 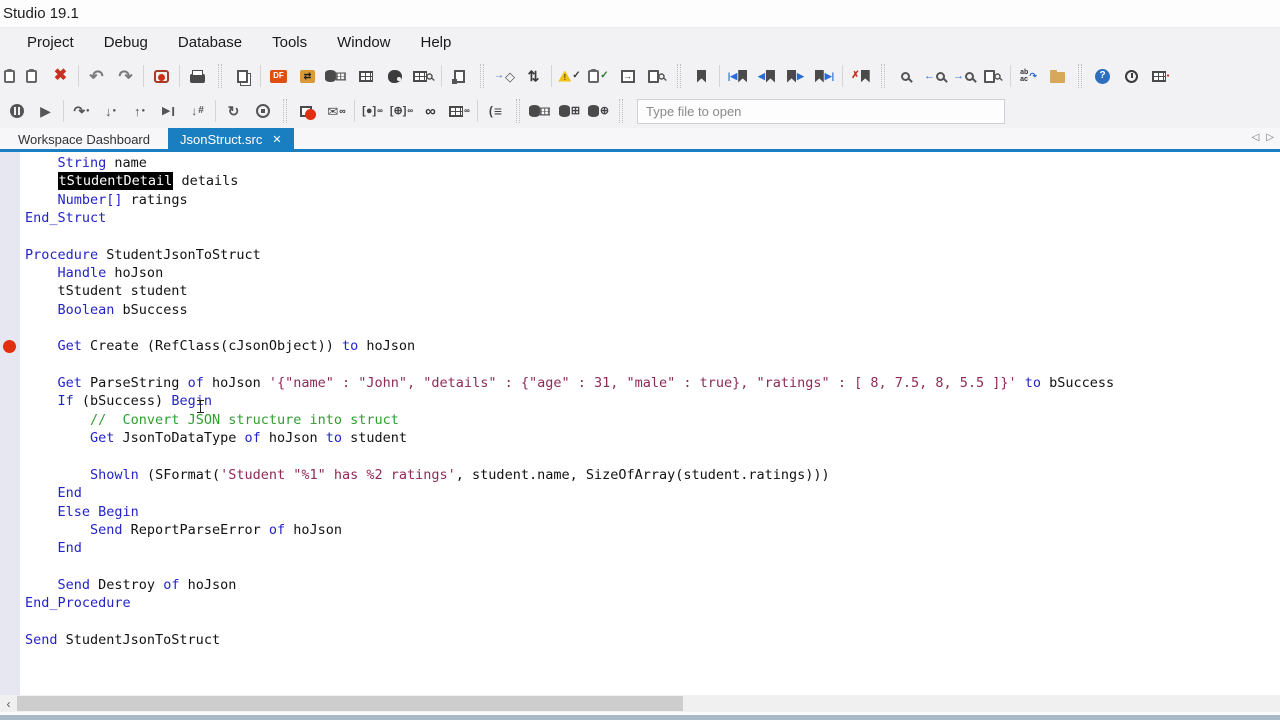 I want to click on menu-tools: Tools, so click(x=289, y=43).